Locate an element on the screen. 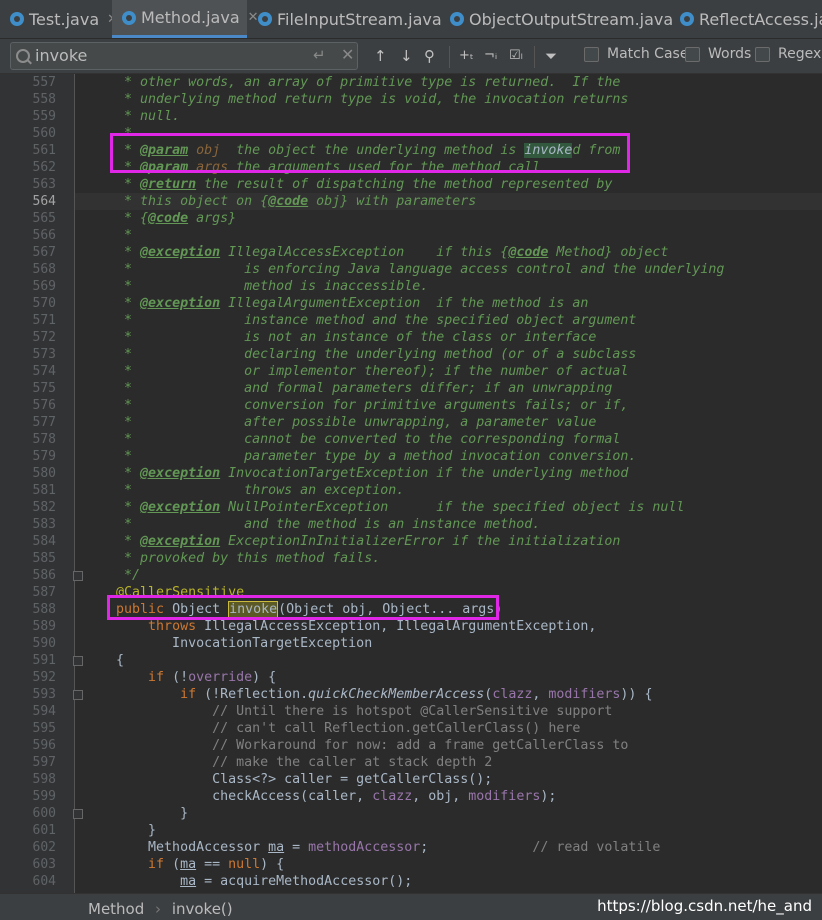 This screenshot has width=822, height=920. arrow-up-icon: ↑ is located at coordinates (380, 56).